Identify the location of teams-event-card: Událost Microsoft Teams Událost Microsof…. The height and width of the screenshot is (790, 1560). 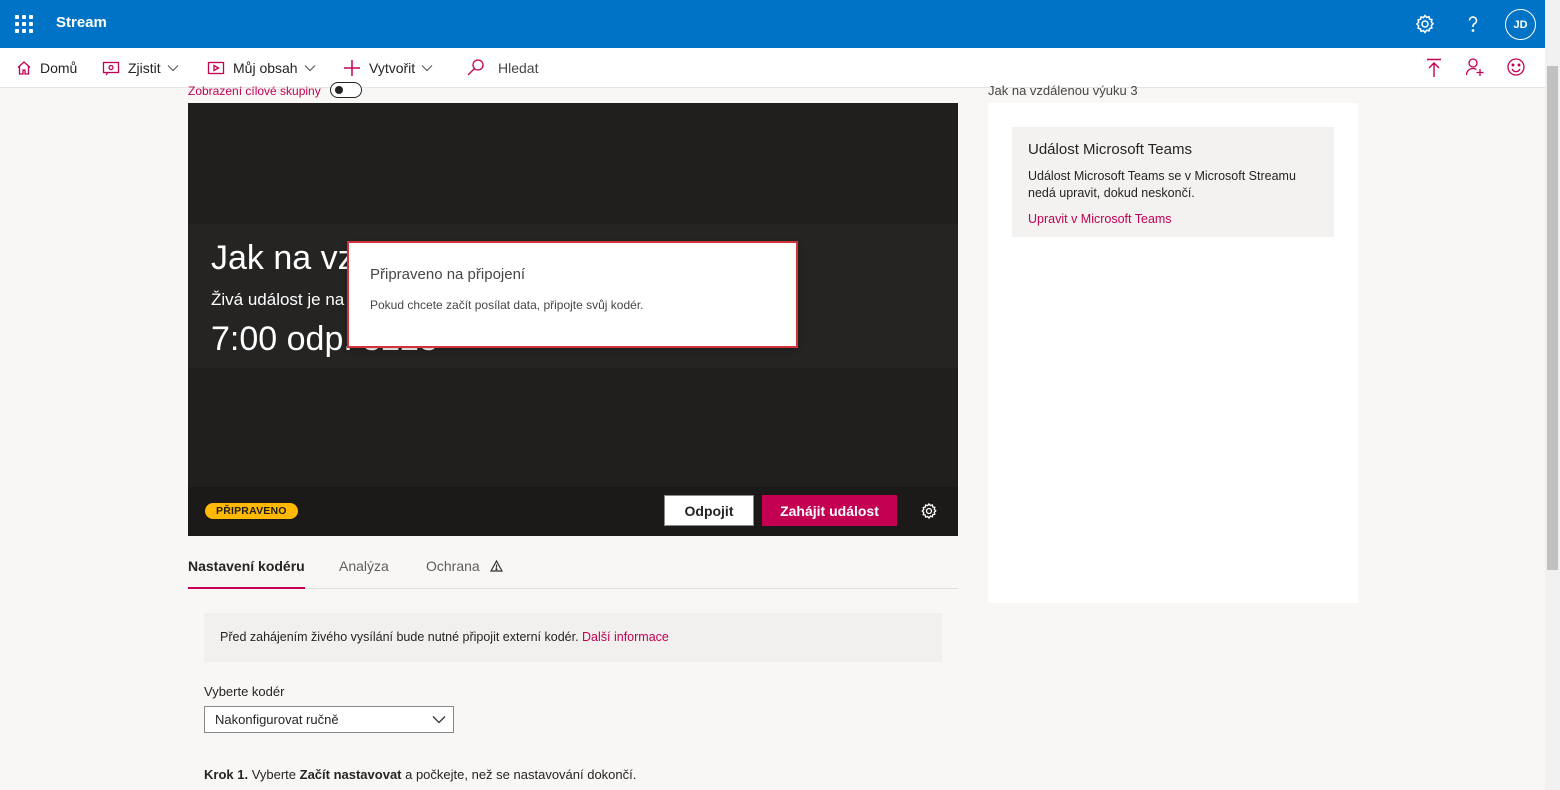
(1173, 182).